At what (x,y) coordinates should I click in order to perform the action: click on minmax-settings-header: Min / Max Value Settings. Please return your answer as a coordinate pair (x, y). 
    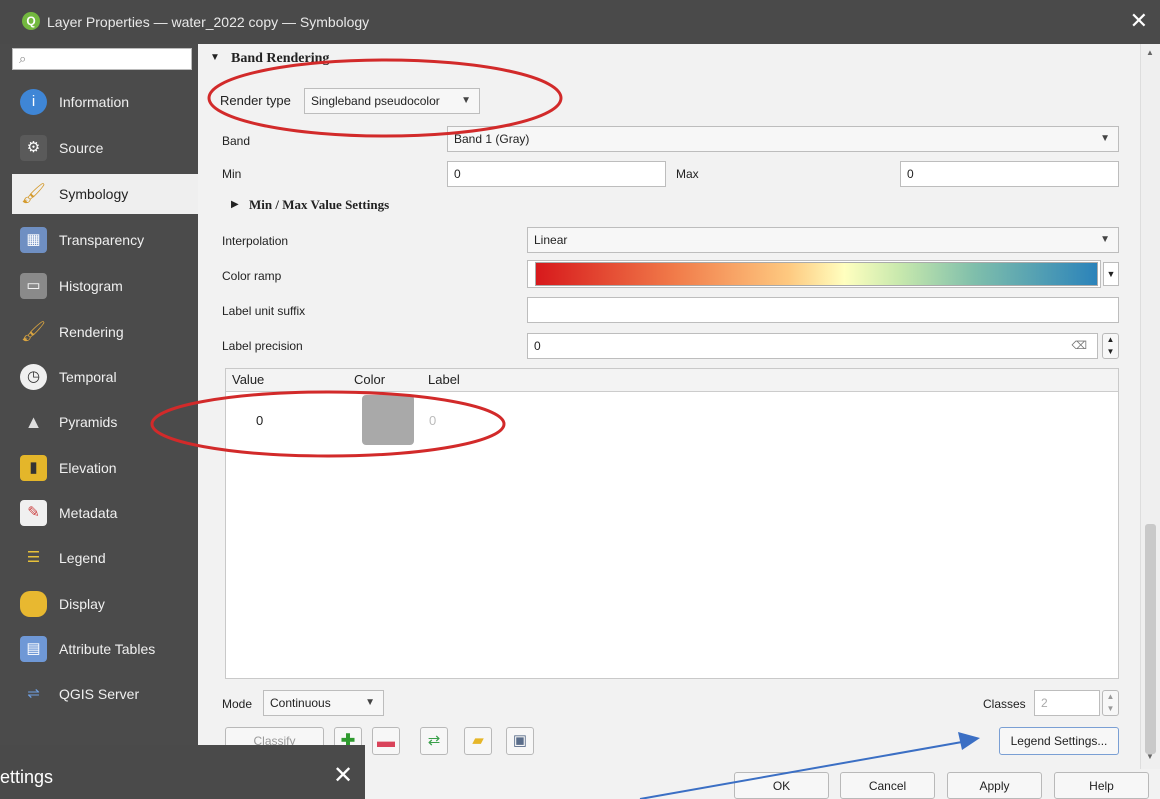
    Looking at the image, I should click on (319, 205).